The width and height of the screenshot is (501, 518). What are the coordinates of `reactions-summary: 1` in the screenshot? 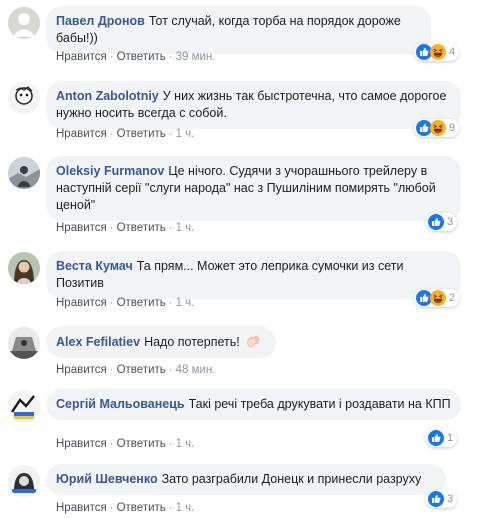 It's located at (442, 438).